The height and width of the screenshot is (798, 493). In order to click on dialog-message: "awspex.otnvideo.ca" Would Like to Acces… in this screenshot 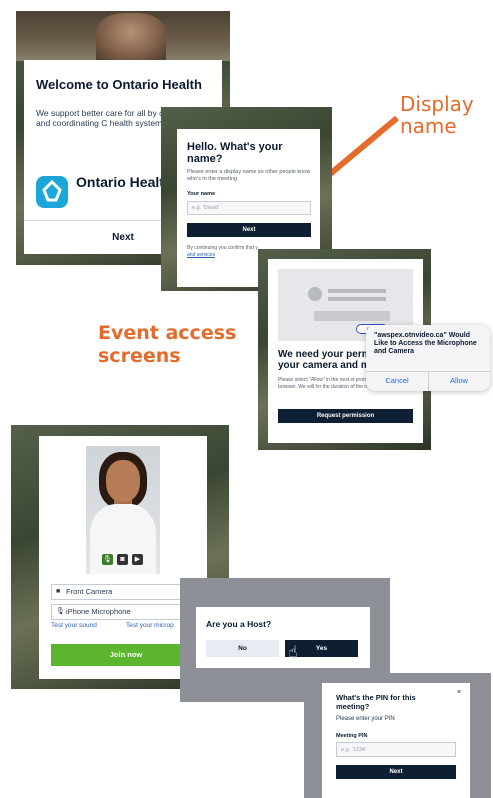, I will do `click(425, 343)`.